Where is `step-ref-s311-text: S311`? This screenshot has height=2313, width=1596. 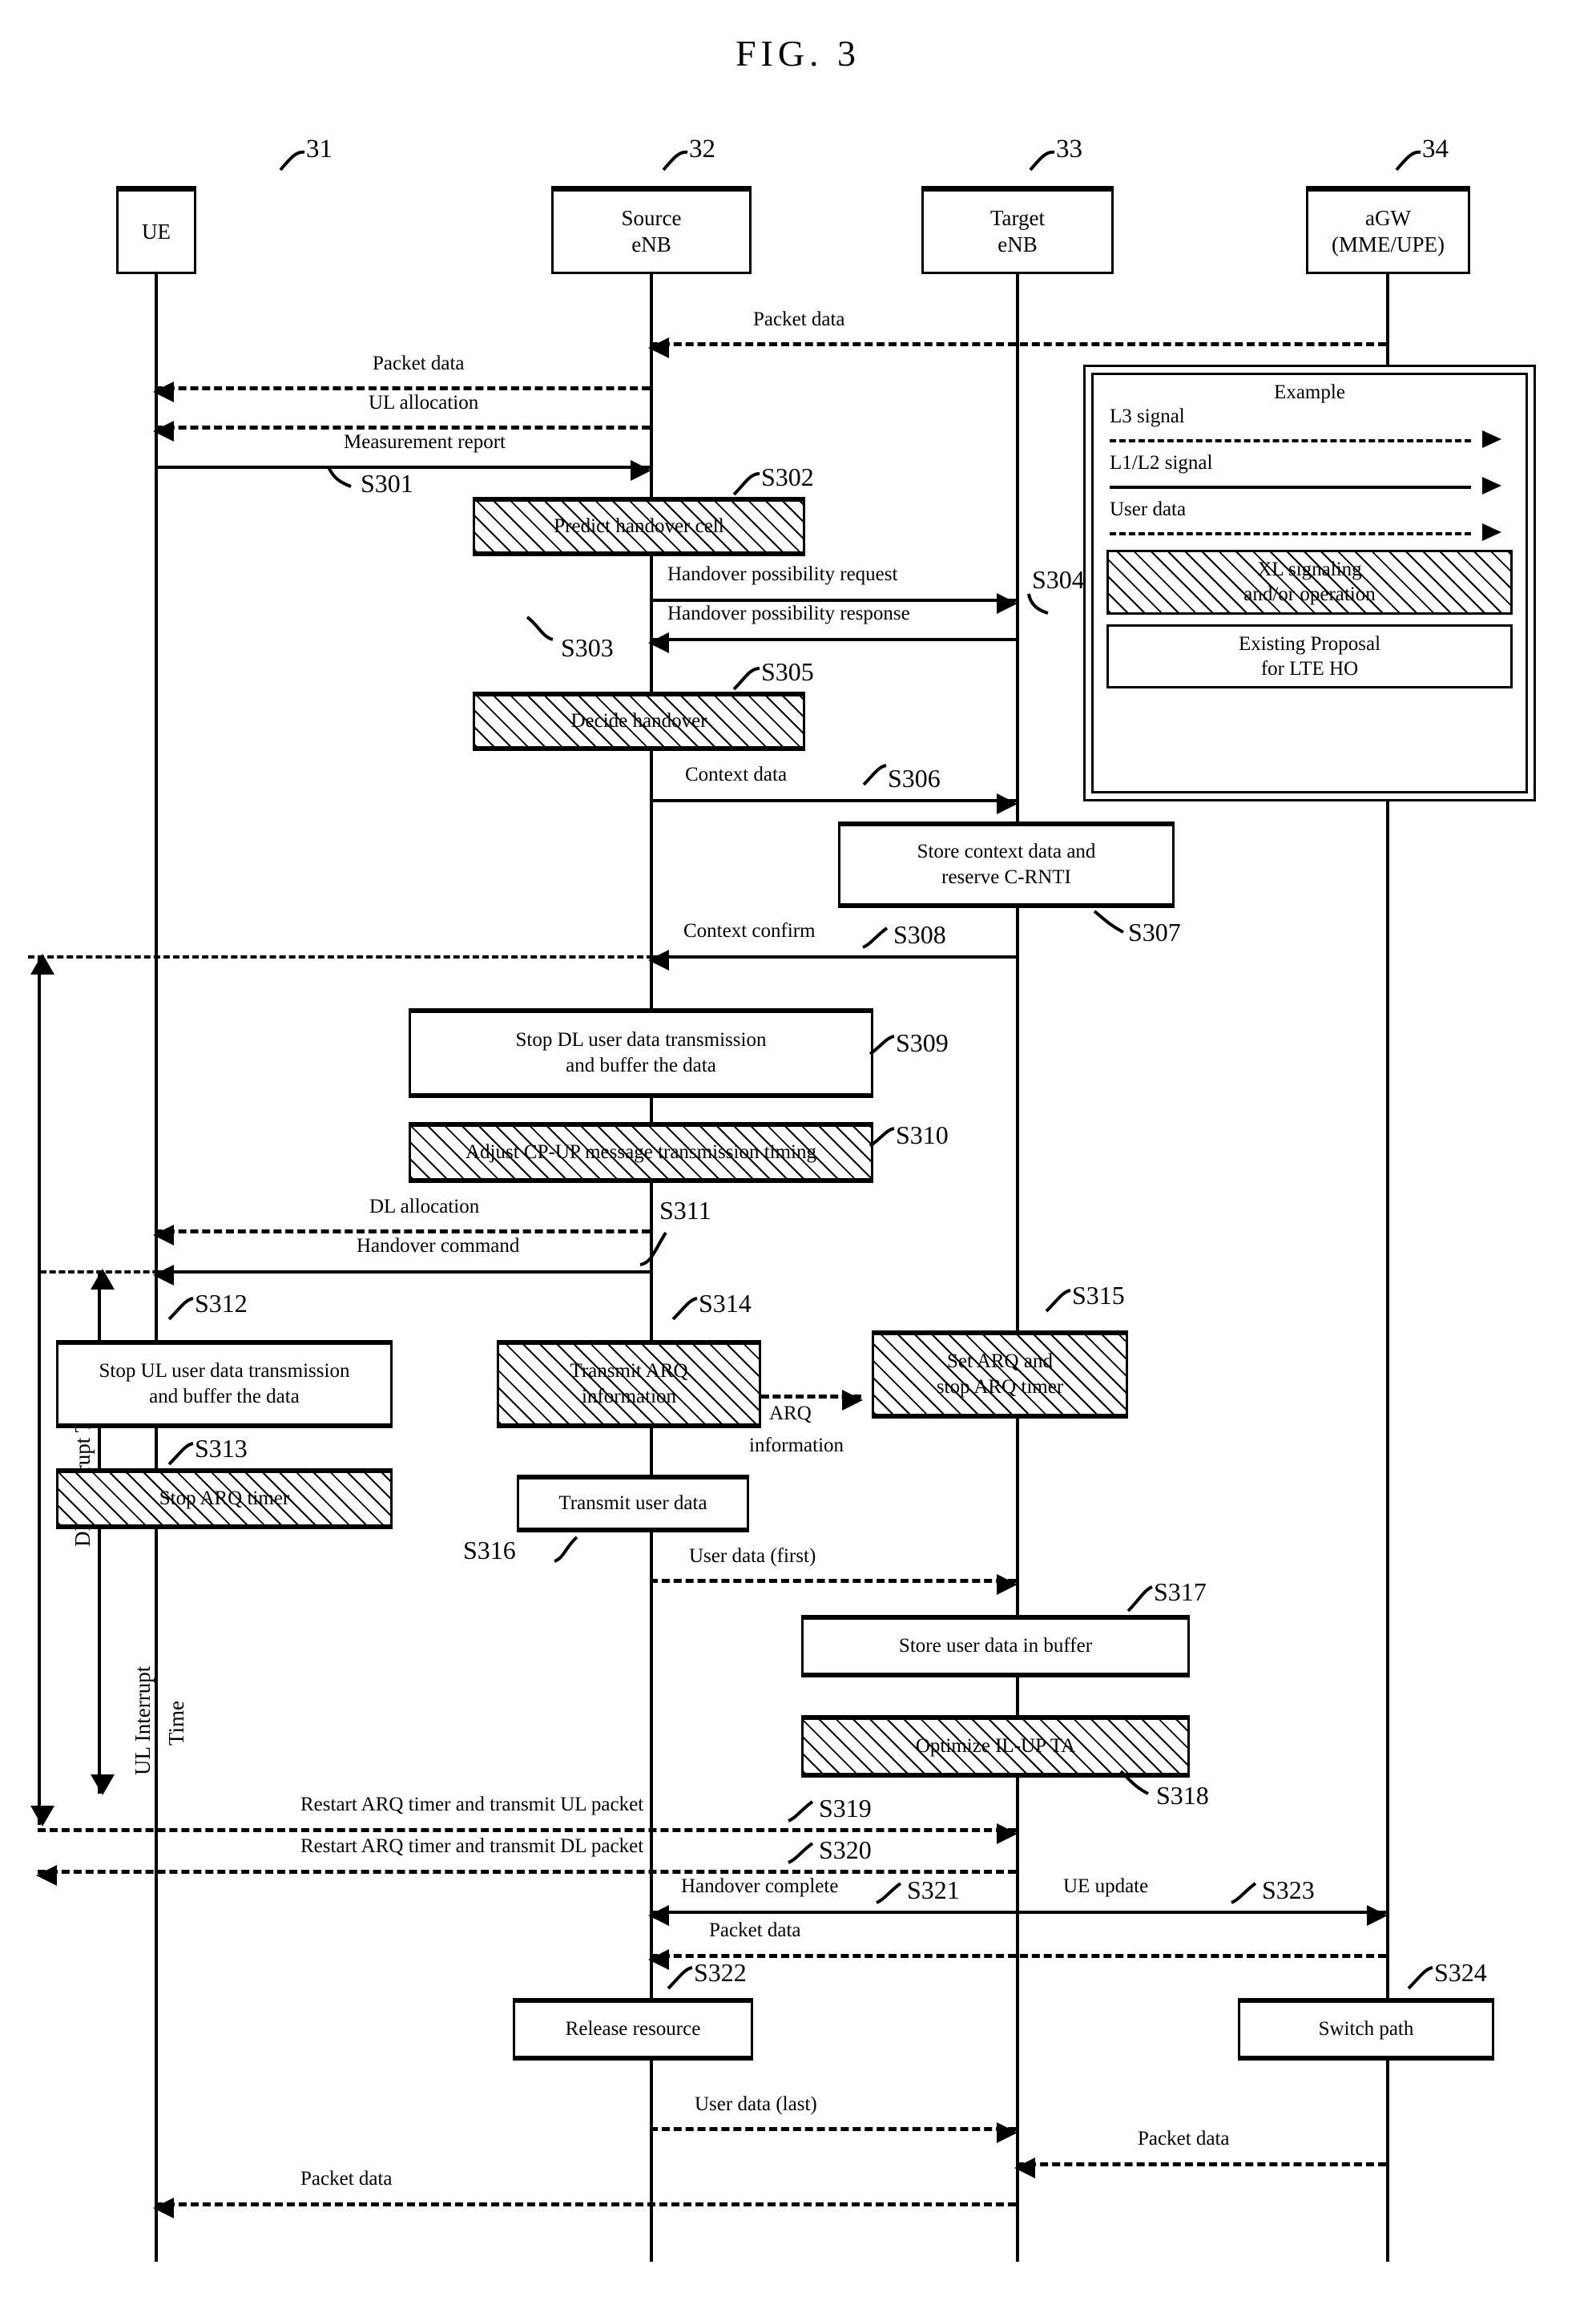 step-ref-s311-text: S311 is located at coordinates (685, 1210).